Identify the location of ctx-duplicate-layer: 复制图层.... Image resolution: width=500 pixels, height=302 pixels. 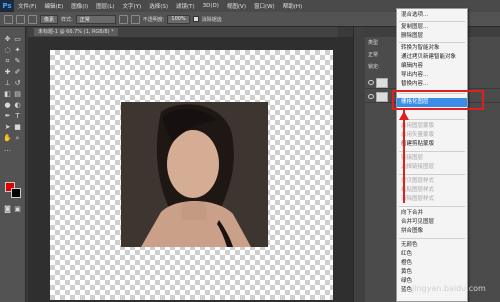
(432, 27).